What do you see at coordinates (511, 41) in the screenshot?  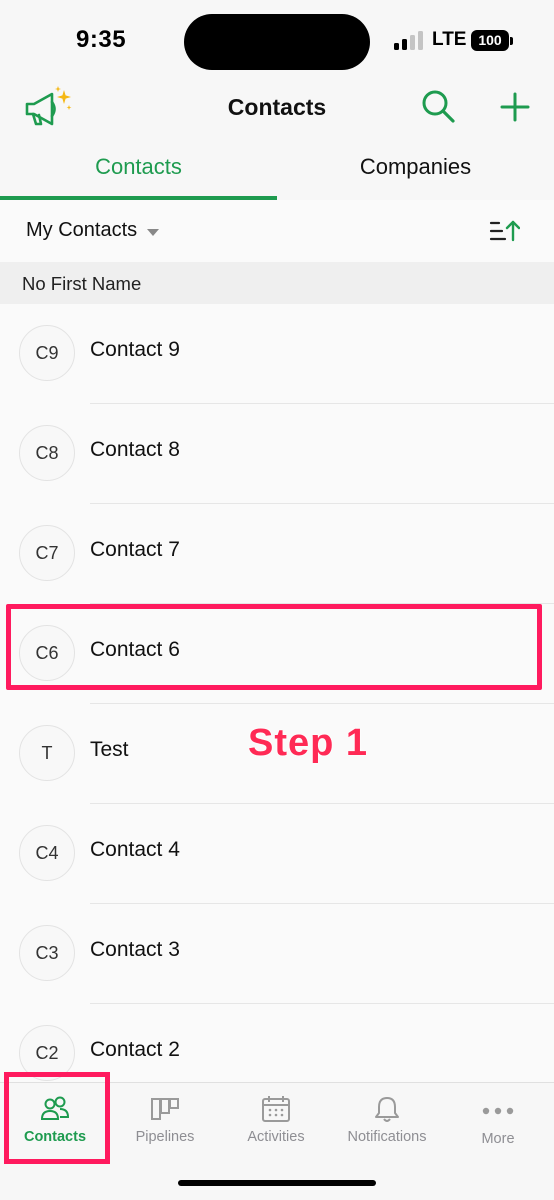 I see `battery-nub` at bounding box center [511, 41].